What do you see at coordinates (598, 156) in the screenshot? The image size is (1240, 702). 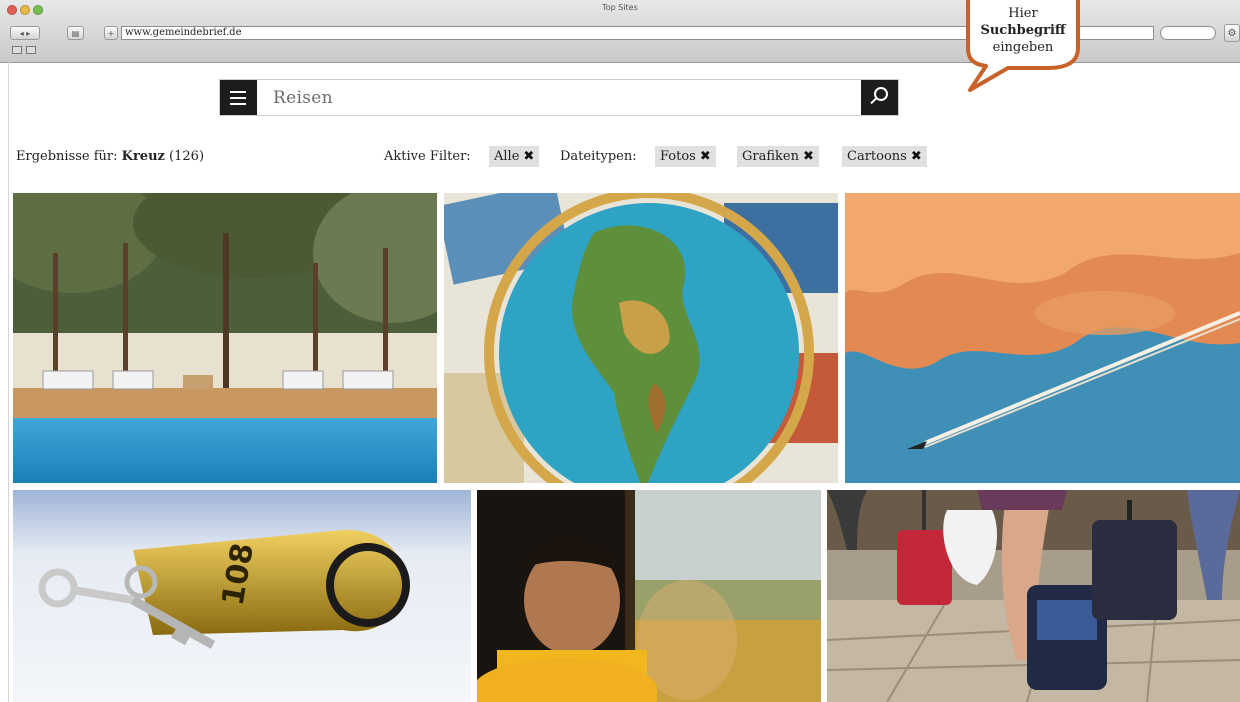 I see `filetypes-label: Dateitypen:` at bounding box center [598, 156].